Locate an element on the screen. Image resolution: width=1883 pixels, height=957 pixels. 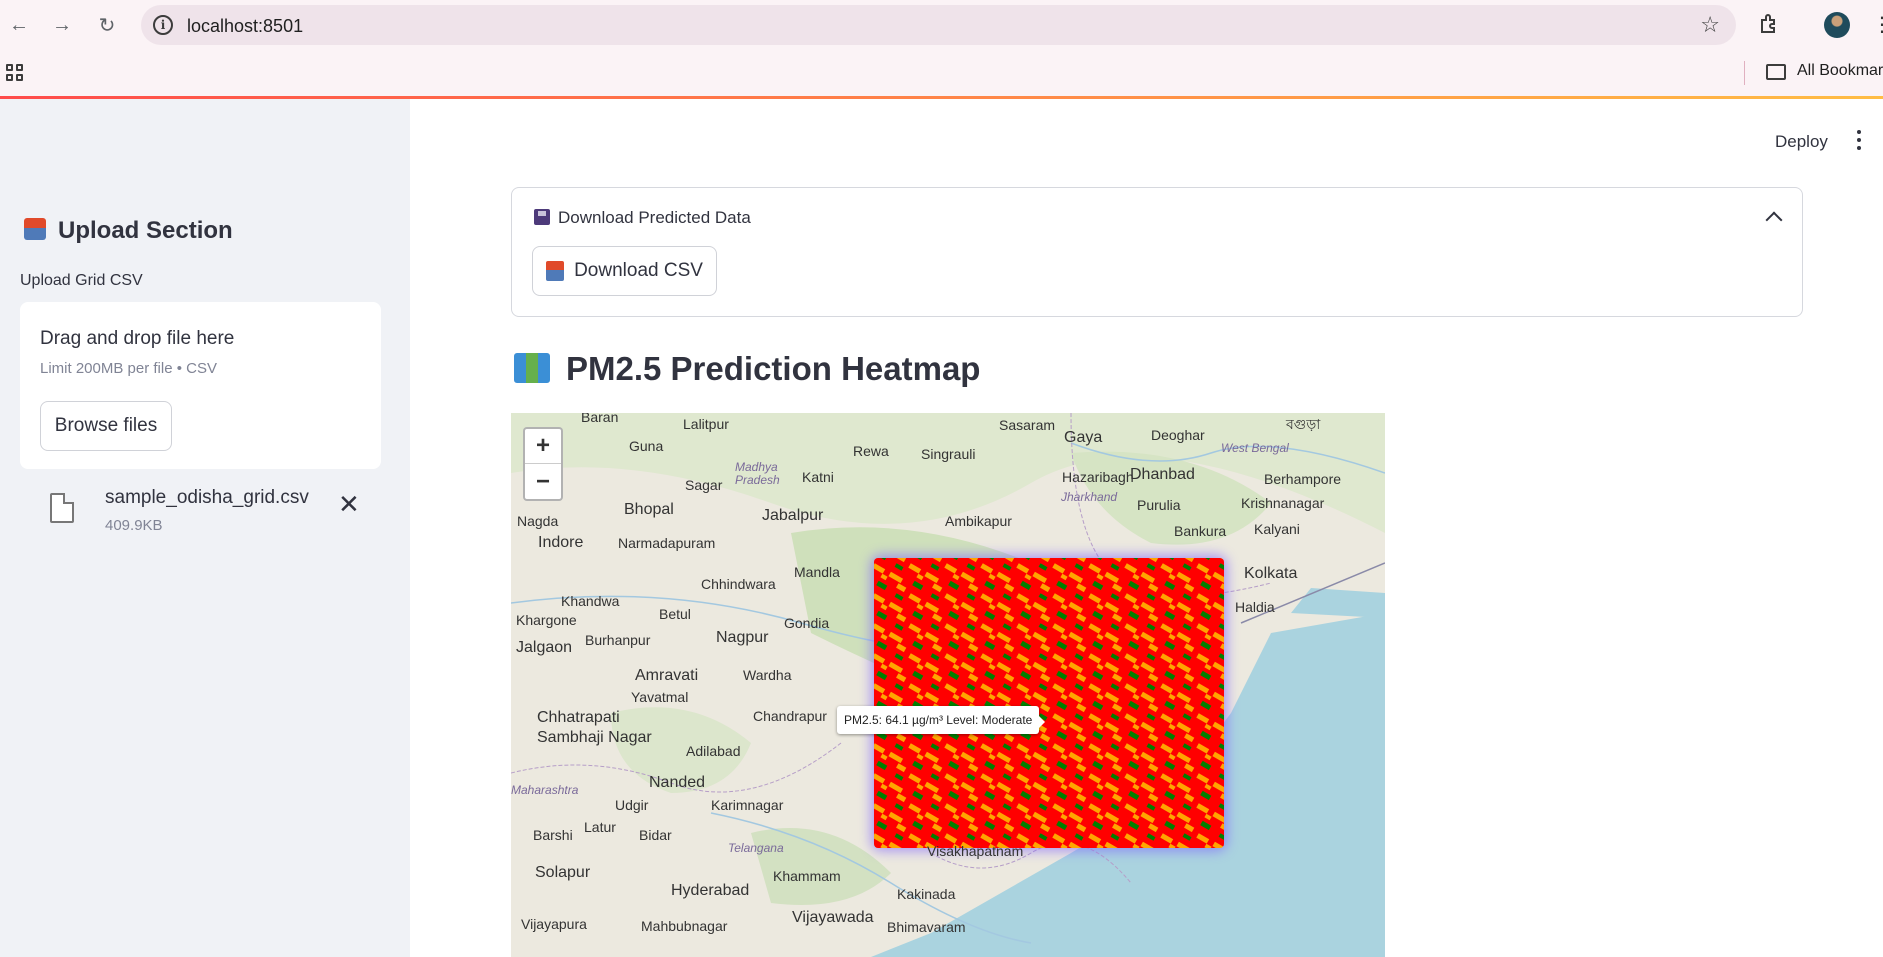
state-label: West Bengal is located at coordinates (1255, 448).